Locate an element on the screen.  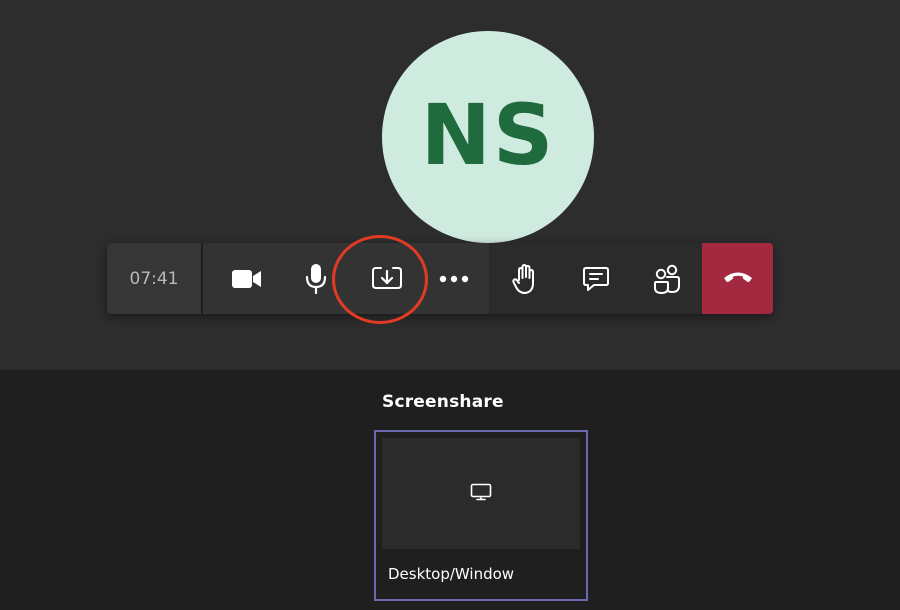
camera-button is located at coordinates (246, 278).